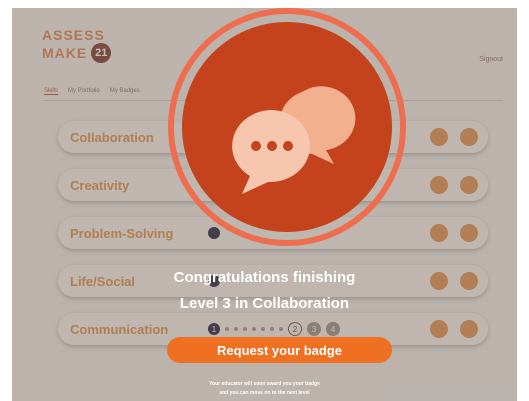 This screenshot has width=529, height=401. Describe the element at coordinates (264, 303) in the screenshot. I see `congrats-line-2: Level 3 in Collaboration` at that location.